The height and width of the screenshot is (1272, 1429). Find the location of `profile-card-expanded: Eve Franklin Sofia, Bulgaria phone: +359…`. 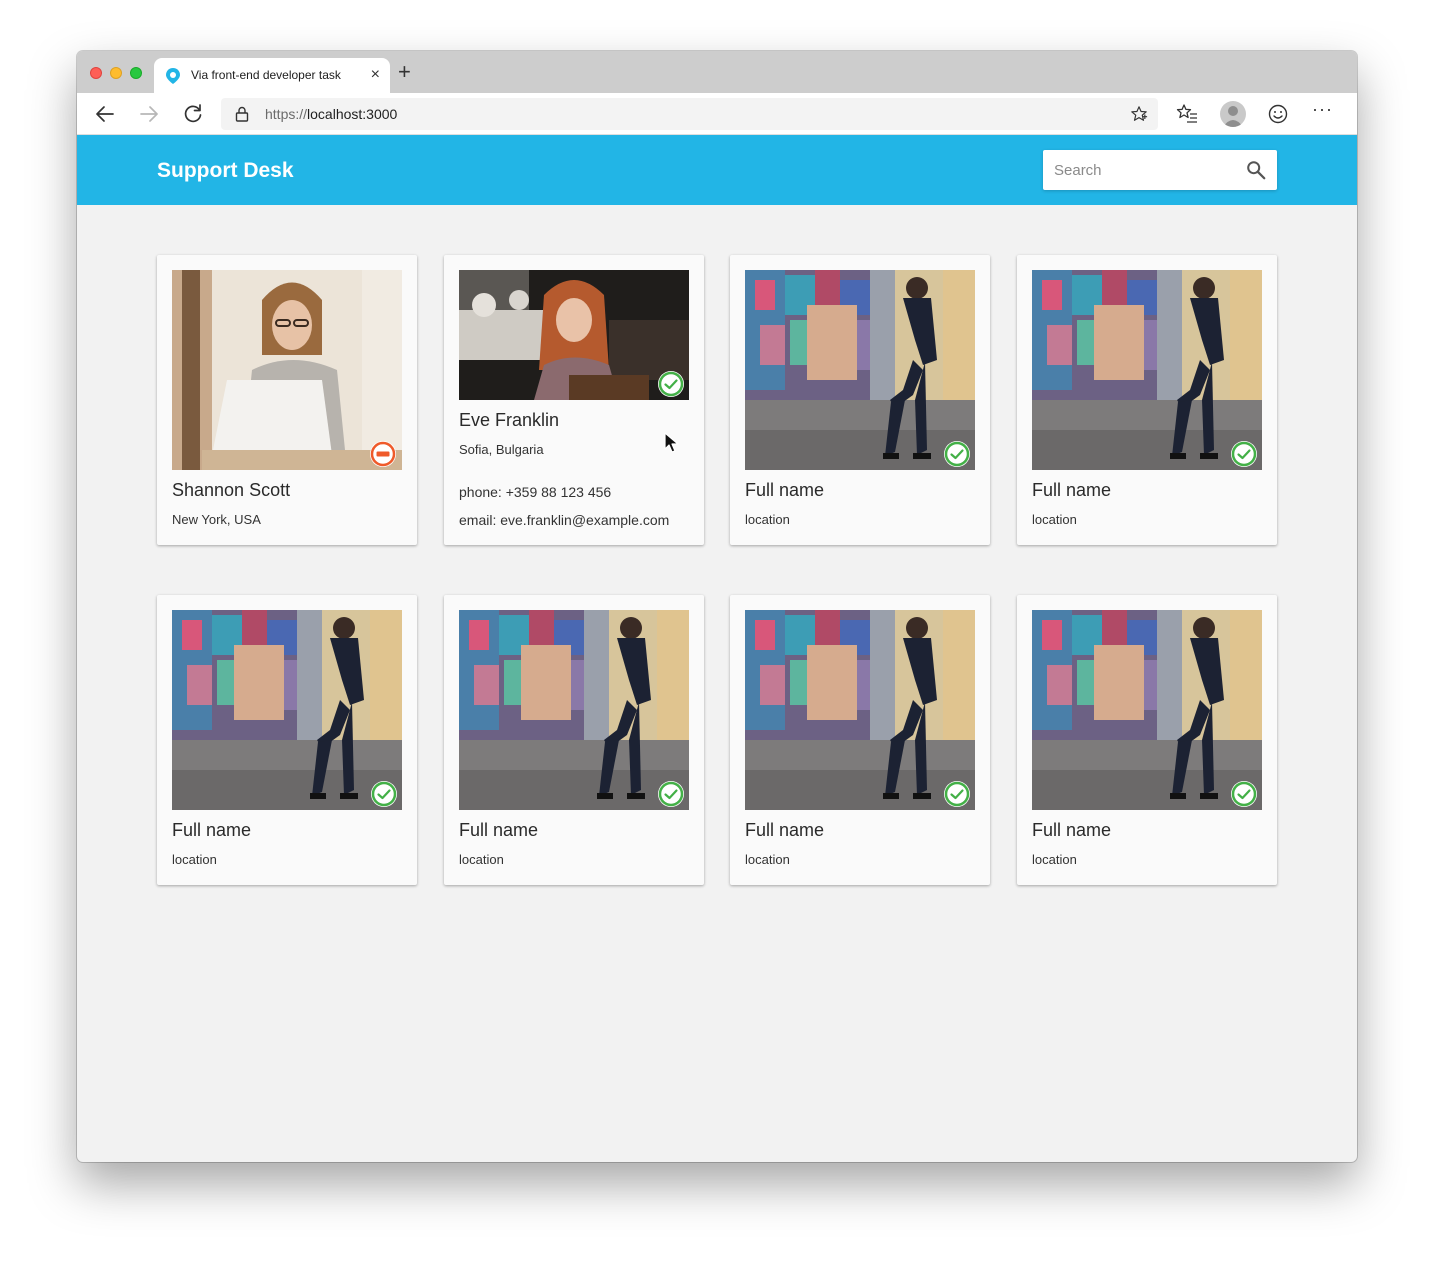

profile-card-expanded: Eve Franklin Sofia, Bulgaria phone: +359… is located at coordinates (574, 400).